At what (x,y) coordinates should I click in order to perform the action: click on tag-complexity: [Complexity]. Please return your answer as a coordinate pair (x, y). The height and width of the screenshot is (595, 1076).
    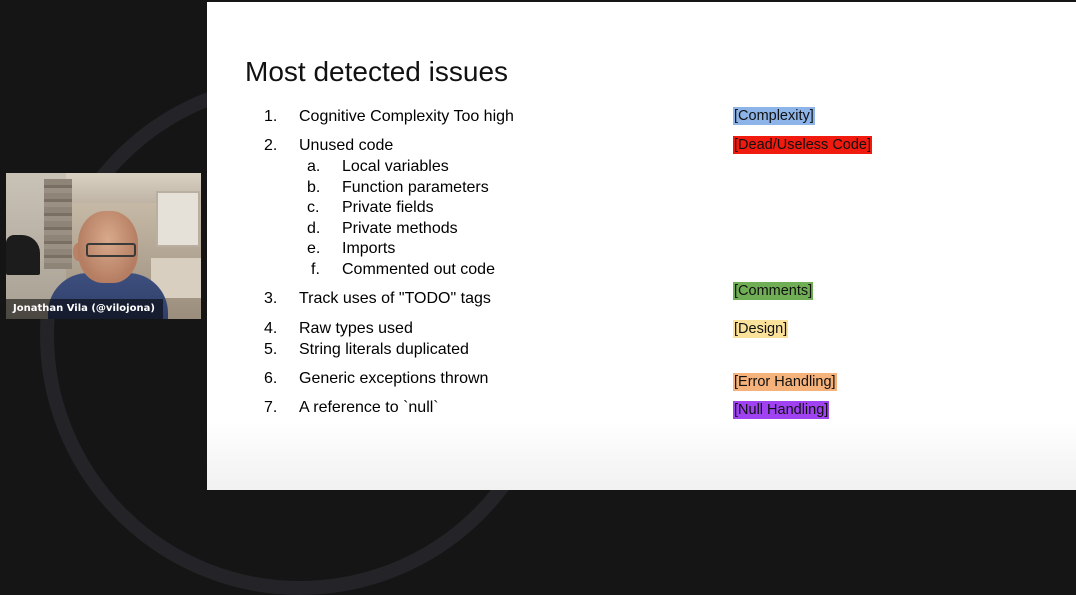
    Looking at the image, I should click on (774, 116).